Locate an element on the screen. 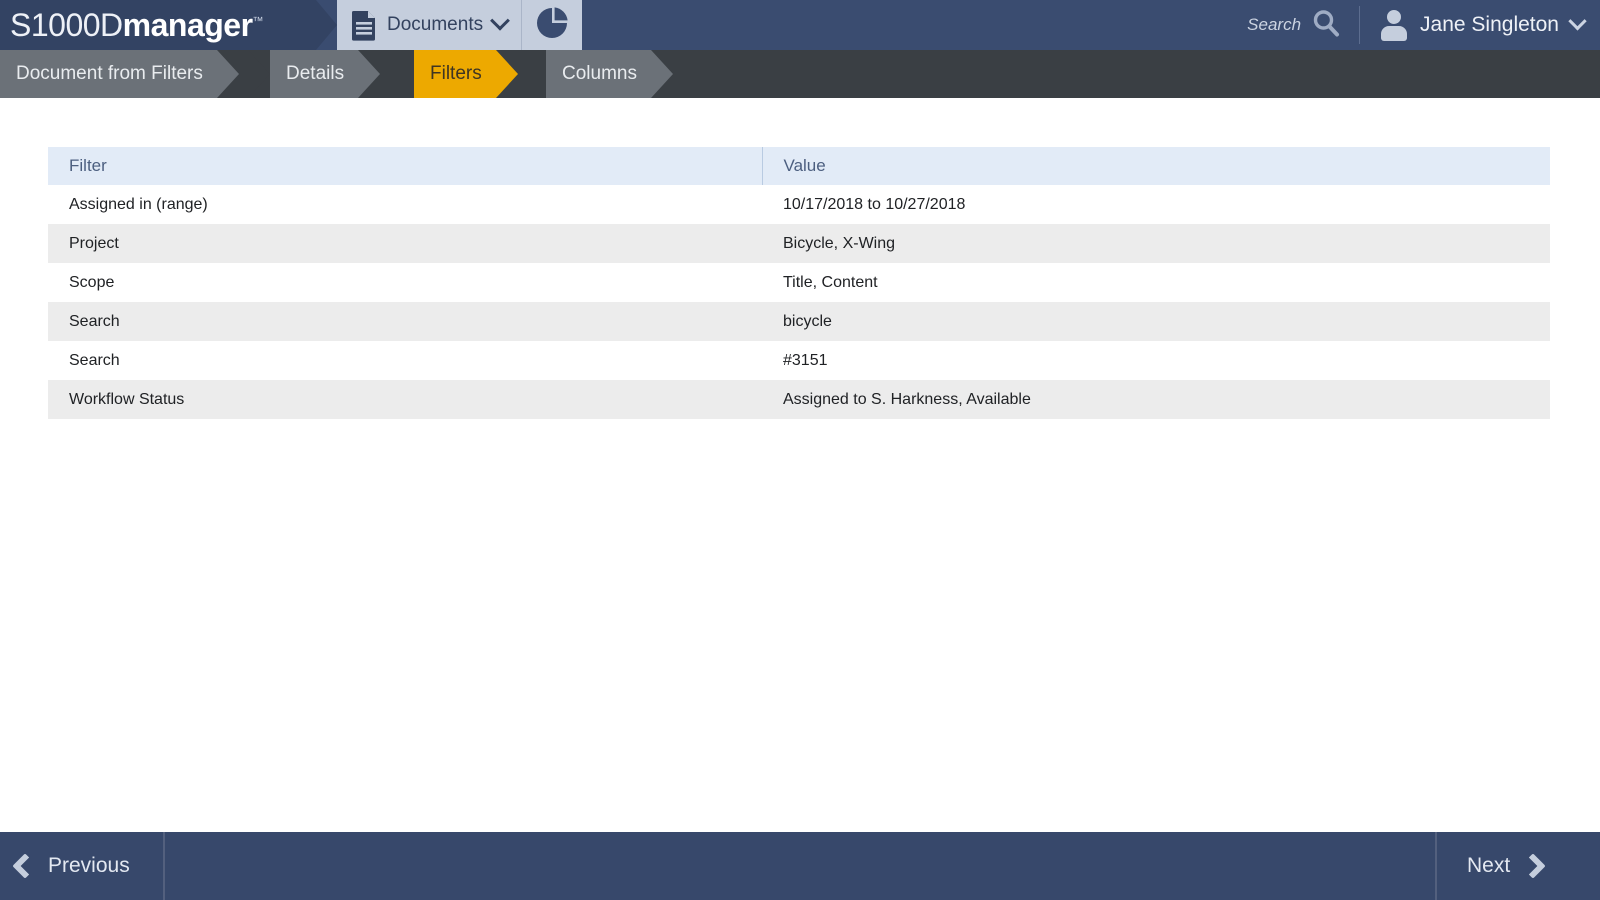 The width and height of the screenshot is (1600, 900). nav-documents: Documents is located at coordinates (429, 25).